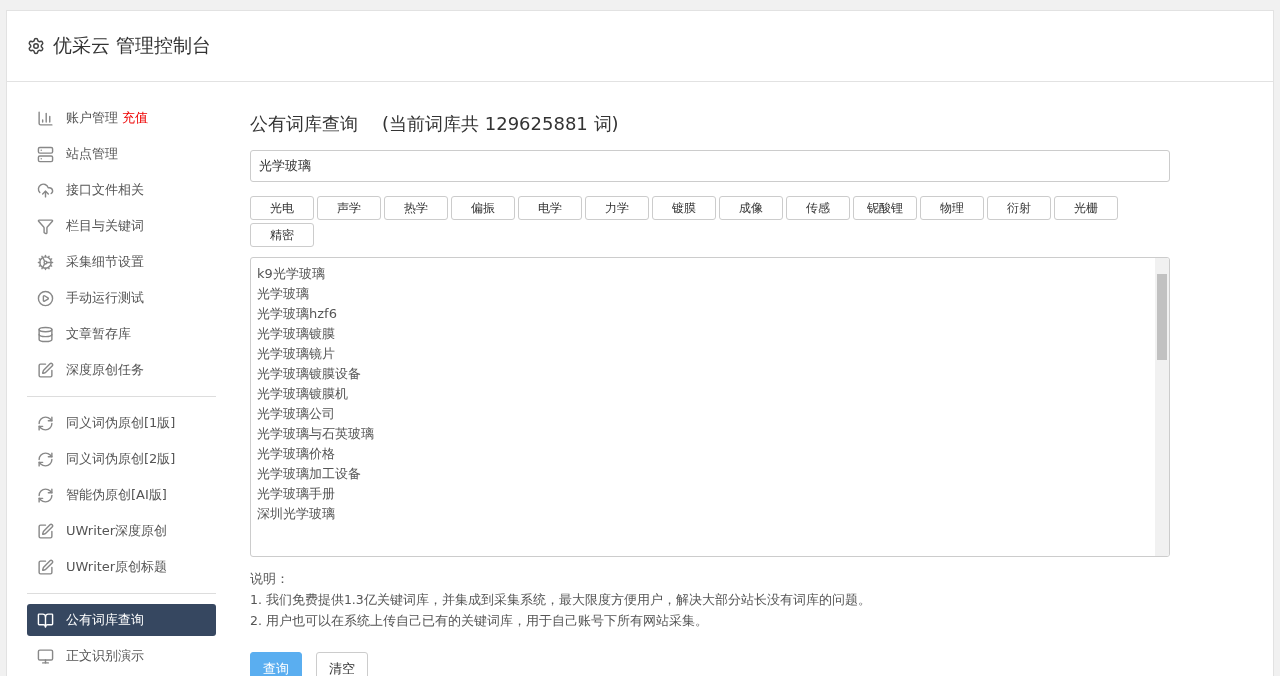  I want to click on tag-button: 光栅, so click(1086, 208).